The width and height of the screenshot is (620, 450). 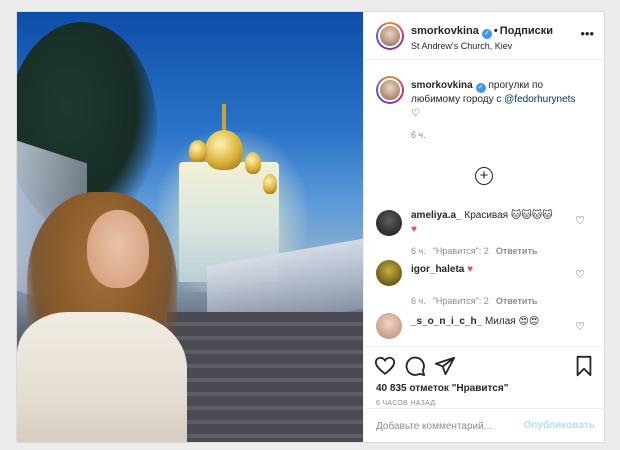 What do you see at coordinates (491, 223) in the screenshot?
I see `comment-text: ameliya.a_ Красивая 🐱🐱🐱🐱 ♥` at bounding box center [491, 223].